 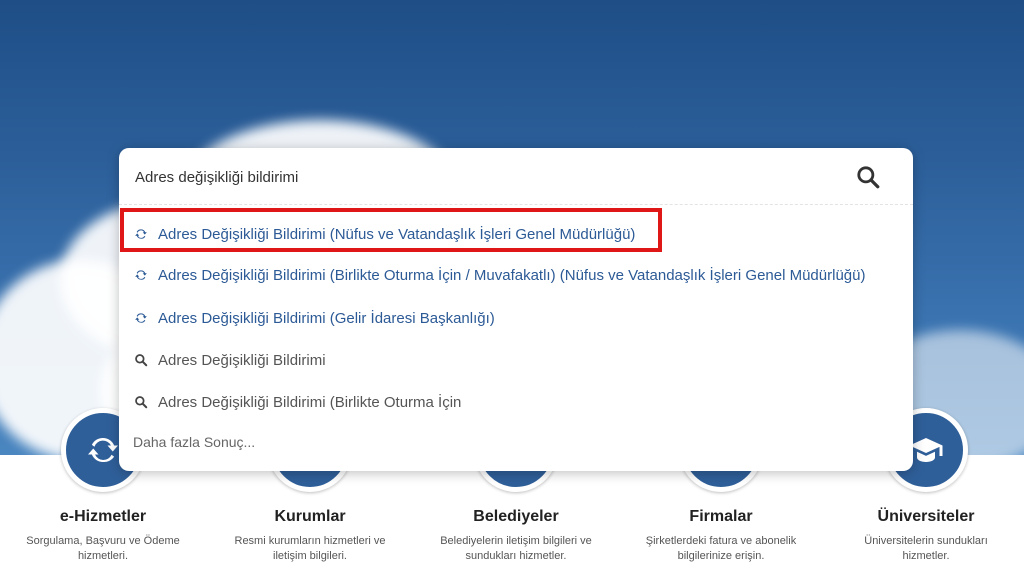 I want to click on category-desc: Üniversitelerin sundukları hizmetler., so click(x=926, y=548).